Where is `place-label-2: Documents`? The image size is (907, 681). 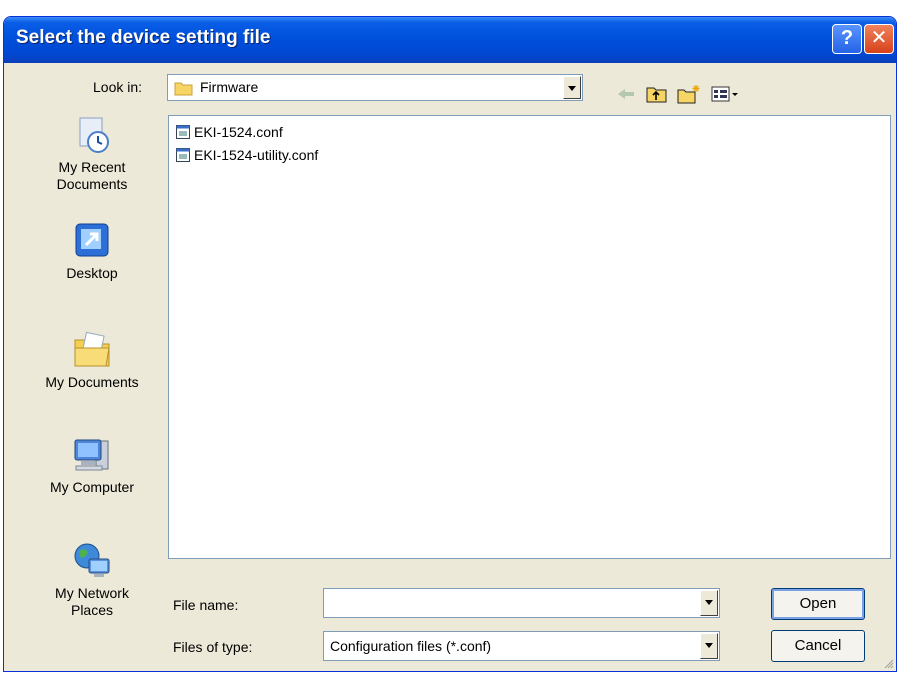 place-label-2: Documents is located at coordinates (92, 184).